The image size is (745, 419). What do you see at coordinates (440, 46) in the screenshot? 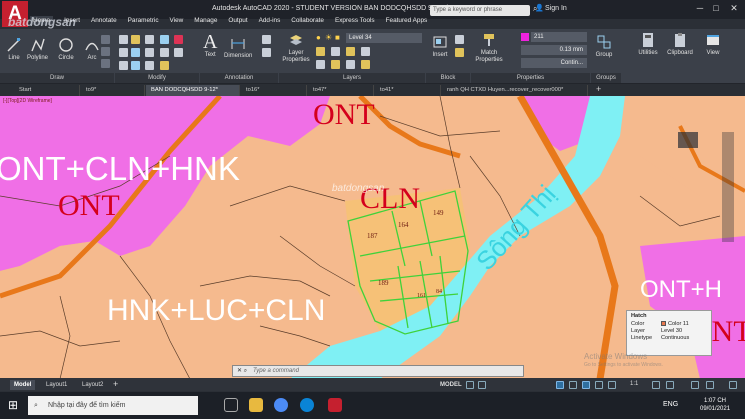
I see `insert-button: Insert` at bounding box center [440, 46].